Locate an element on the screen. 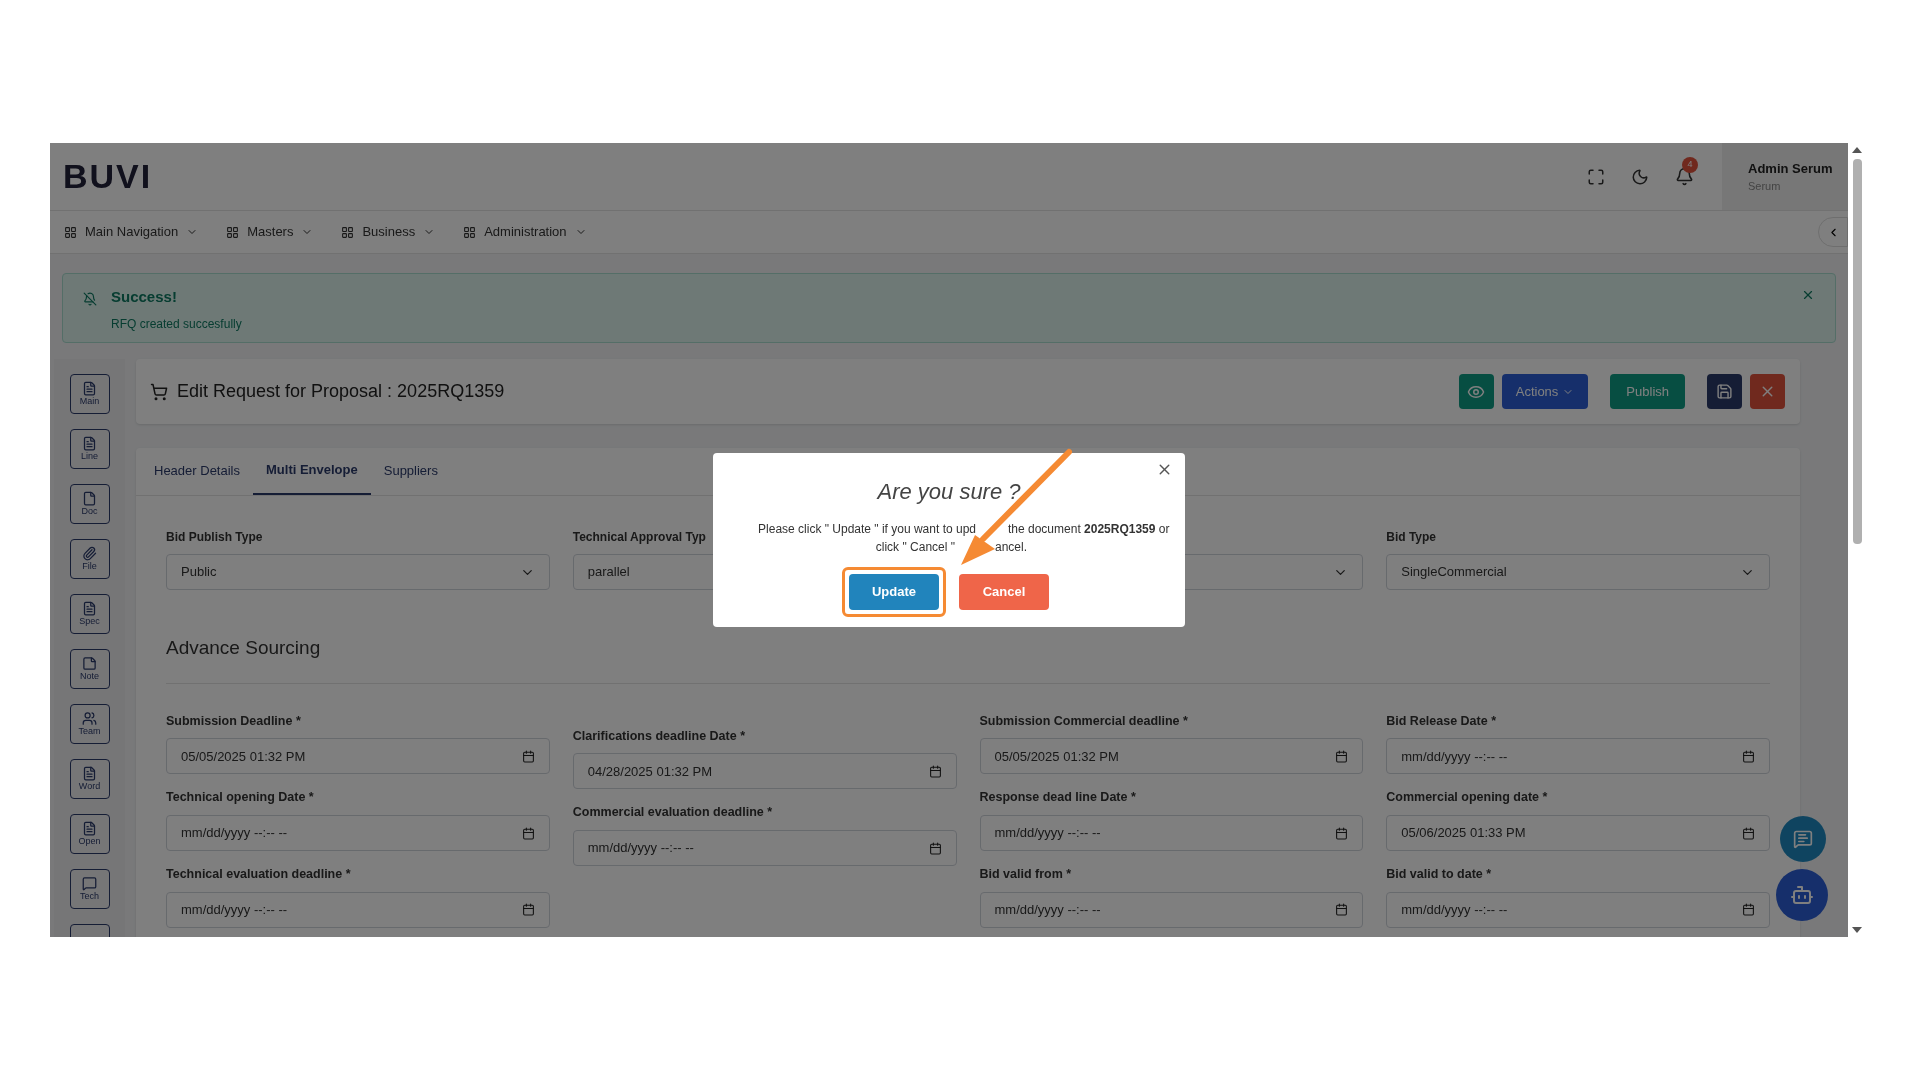  notification-icon is located at coordinates (1684, 176).